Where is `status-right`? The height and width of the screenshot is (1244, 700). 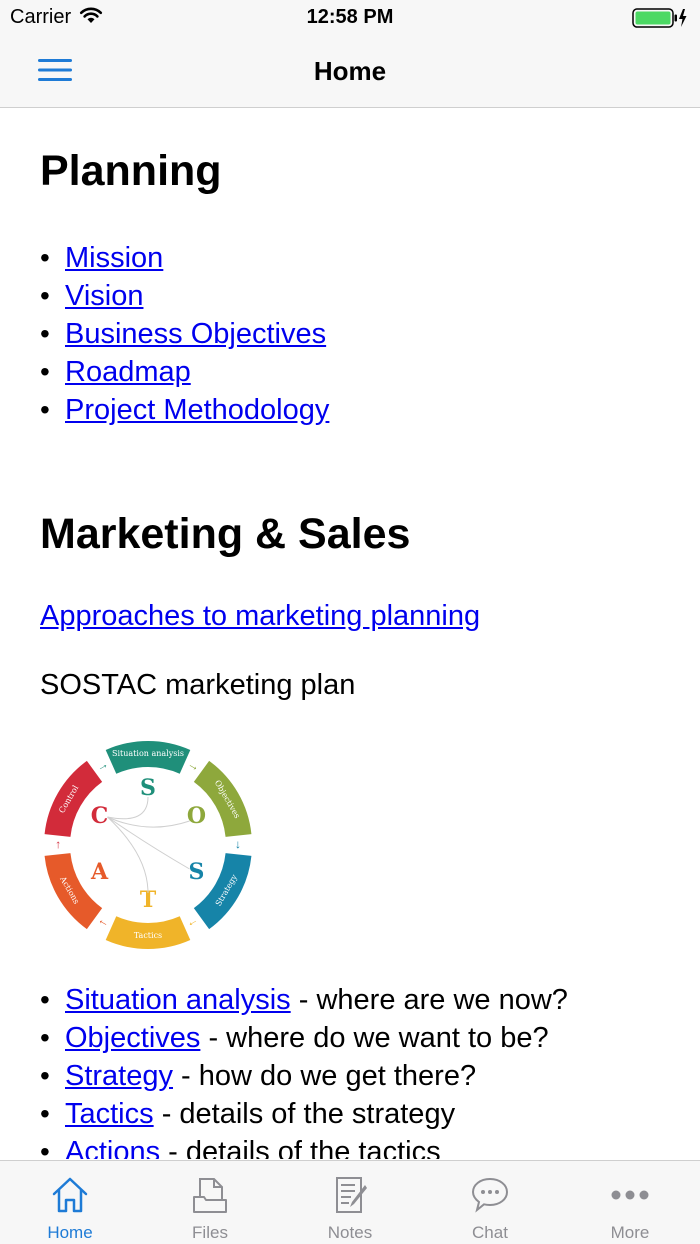
status-right is located at coordinates (661, 20).